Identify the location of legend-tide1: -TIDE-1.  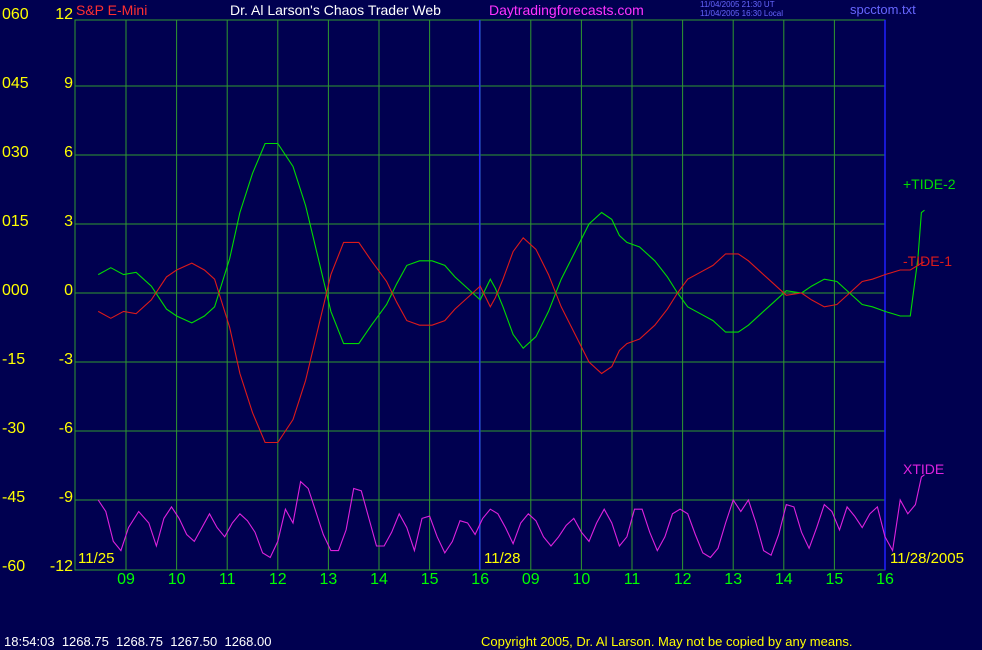
(927, 261).